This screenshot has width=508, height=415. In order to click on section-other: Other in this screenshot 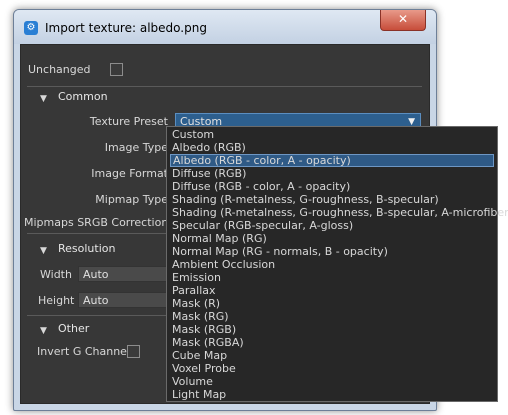, I will do `click(73, 328)`.